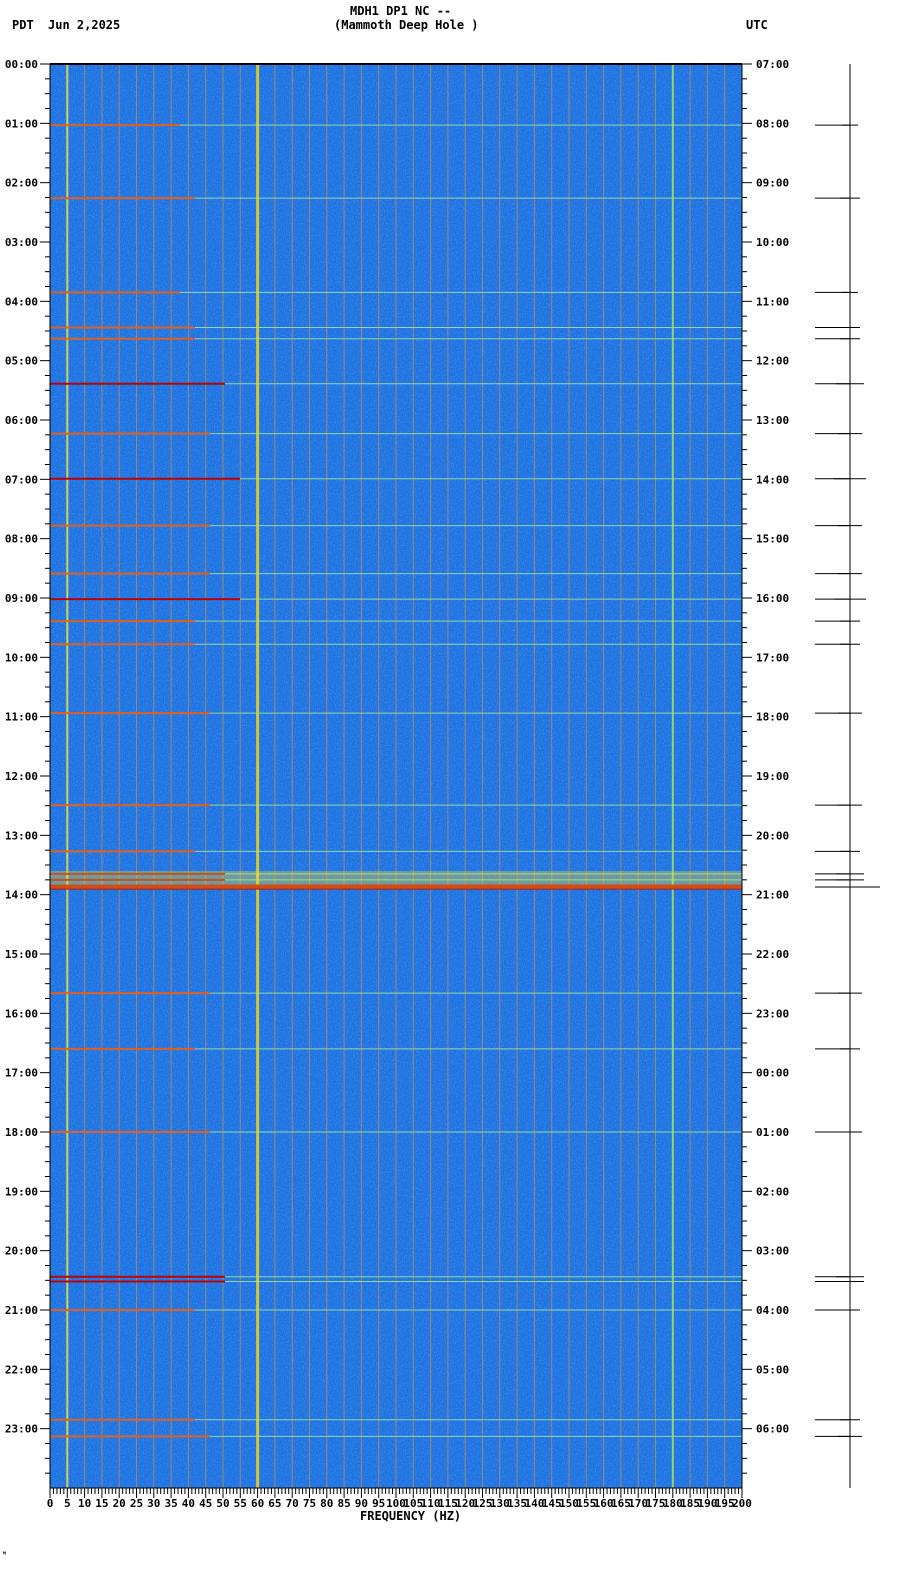  Describe the element at coordinates (309, 1503) in the screenshot. I see `x-tick-label: 75` at that location.